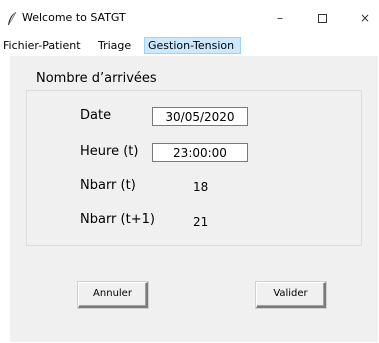 The width and height of the screenshot is (379, 343). Describe the element at coordinates (201, 222) in the screenshot. I see `nbarr-t1-value: 21` at that location.